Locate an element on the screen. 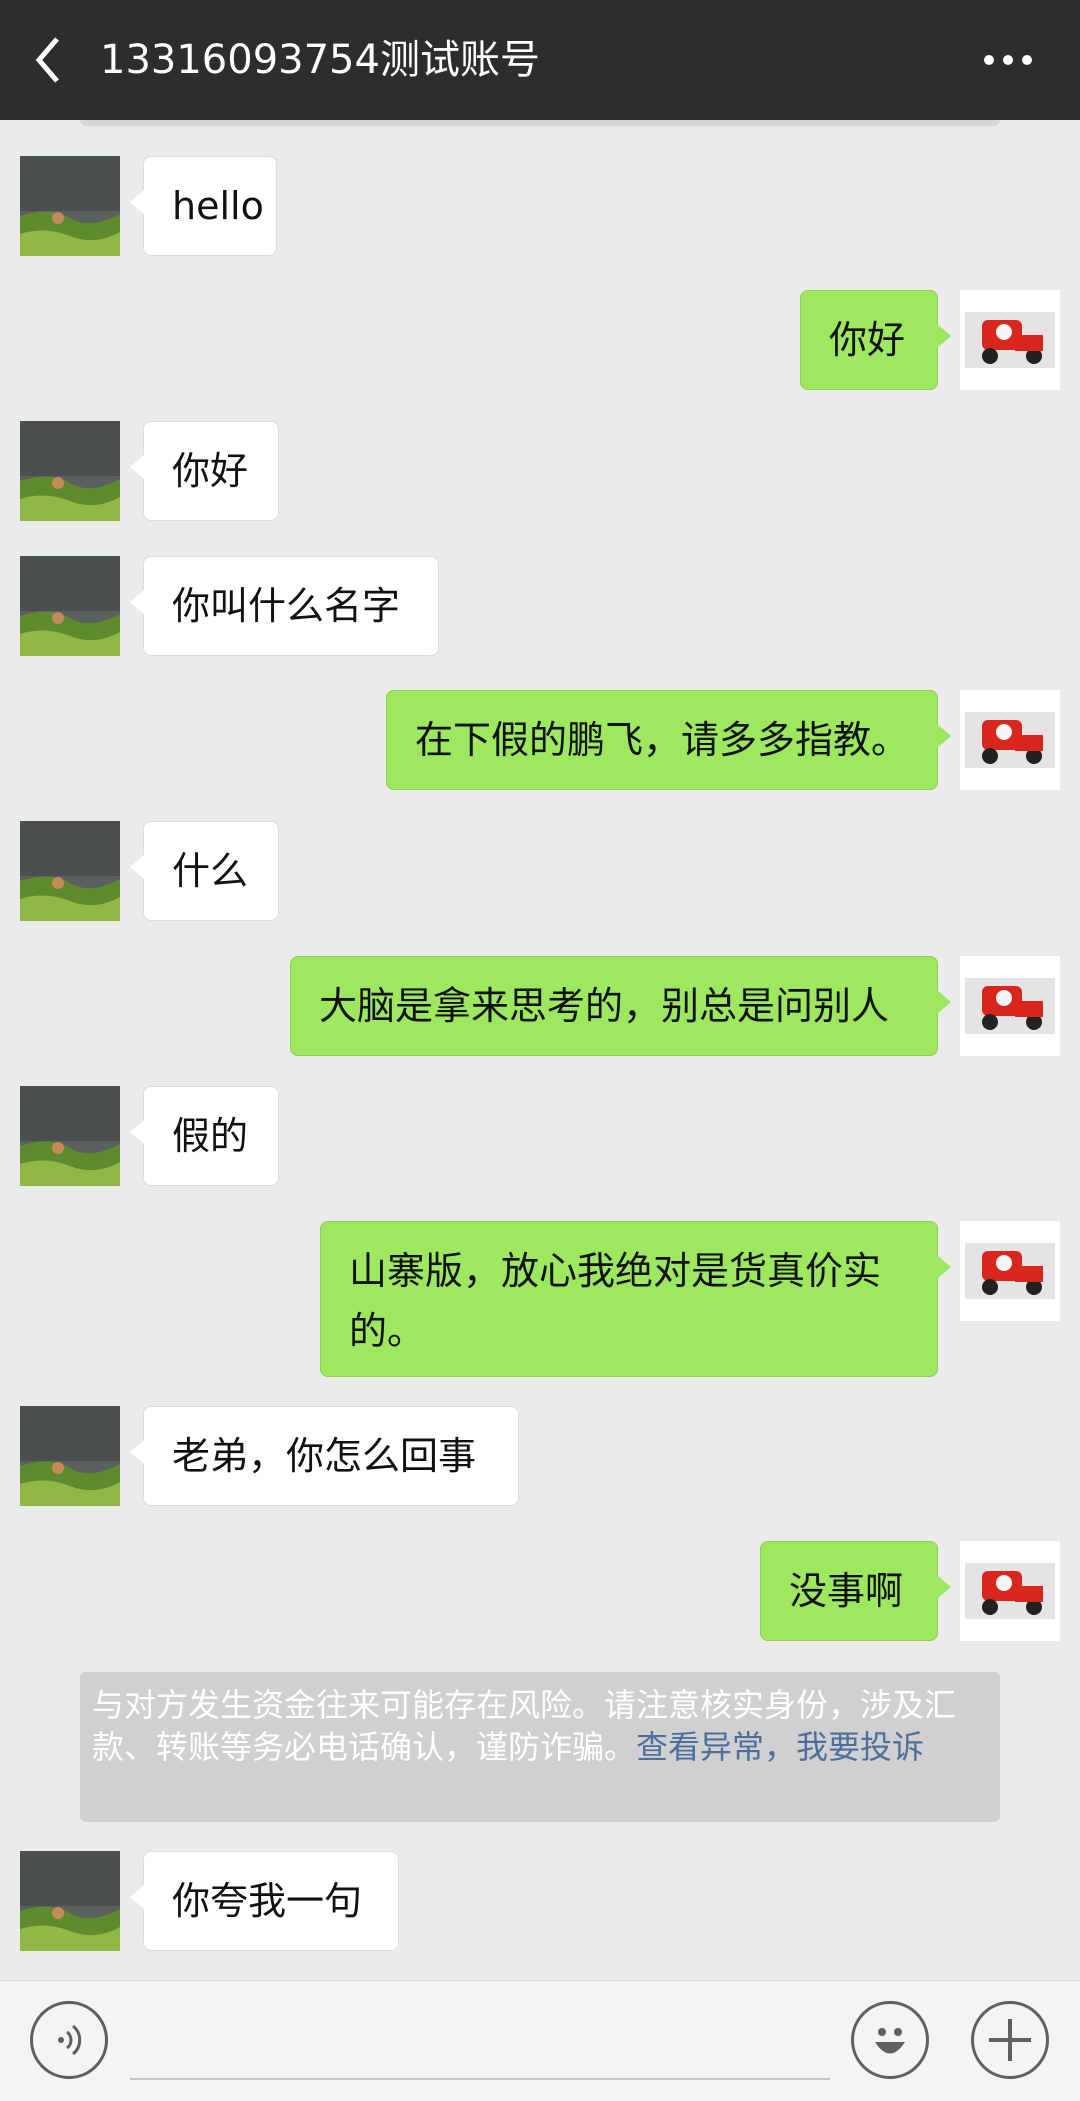  more-dots-icon is located at coordinates (1008, 60).